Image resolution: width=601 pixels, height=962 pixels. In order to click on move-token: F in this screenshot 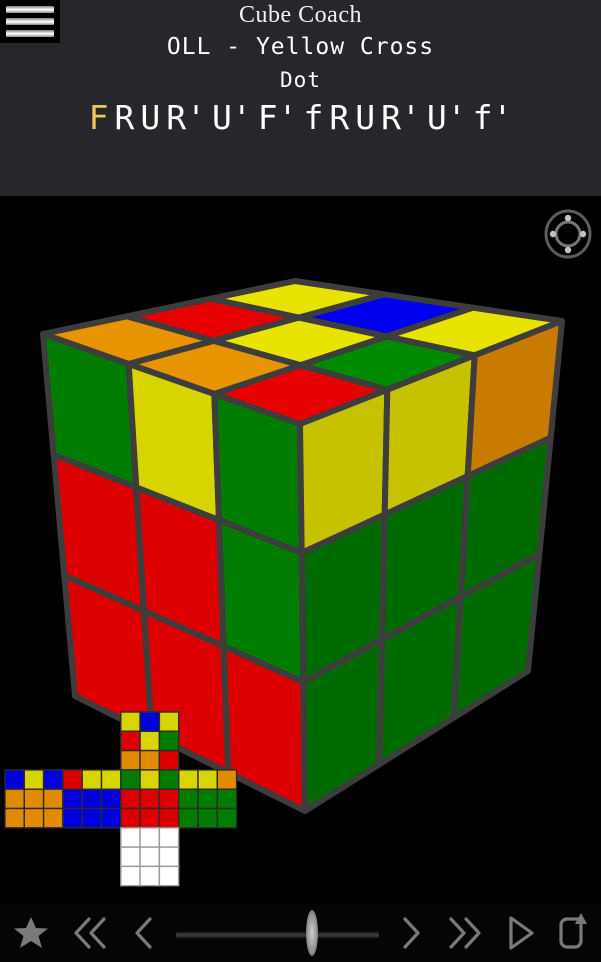, I will do `click(99, 117)`.